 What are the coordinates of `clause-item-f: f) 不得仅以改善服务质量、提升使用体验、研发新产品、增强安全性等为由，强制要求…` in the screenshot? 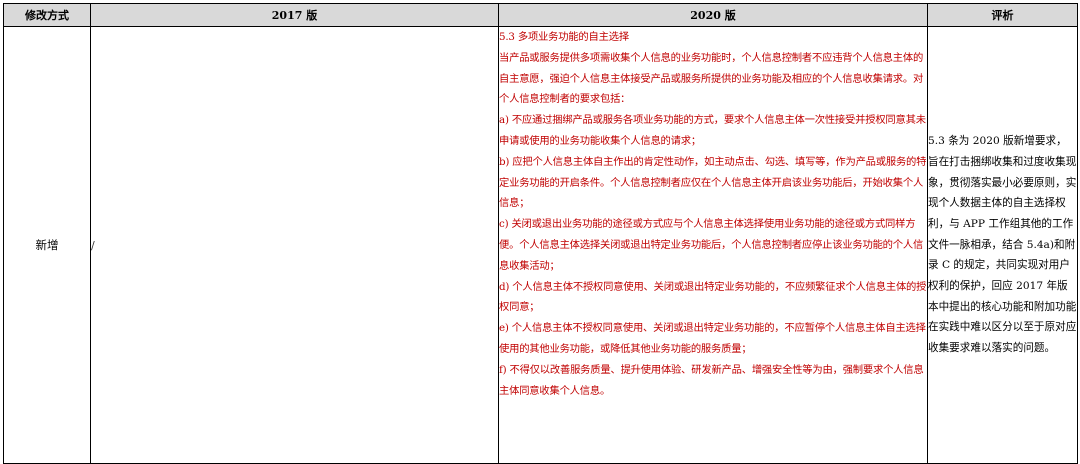 It's located at (711, 380).